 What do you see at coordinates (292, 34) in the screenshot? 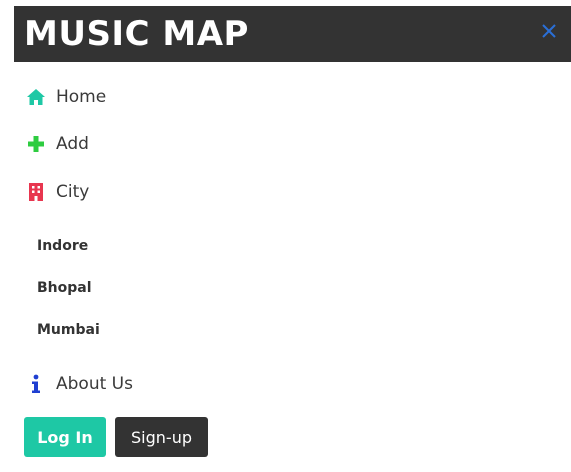
I see `menu-header: MUSIC MAP` at bounding box center [292, 34].